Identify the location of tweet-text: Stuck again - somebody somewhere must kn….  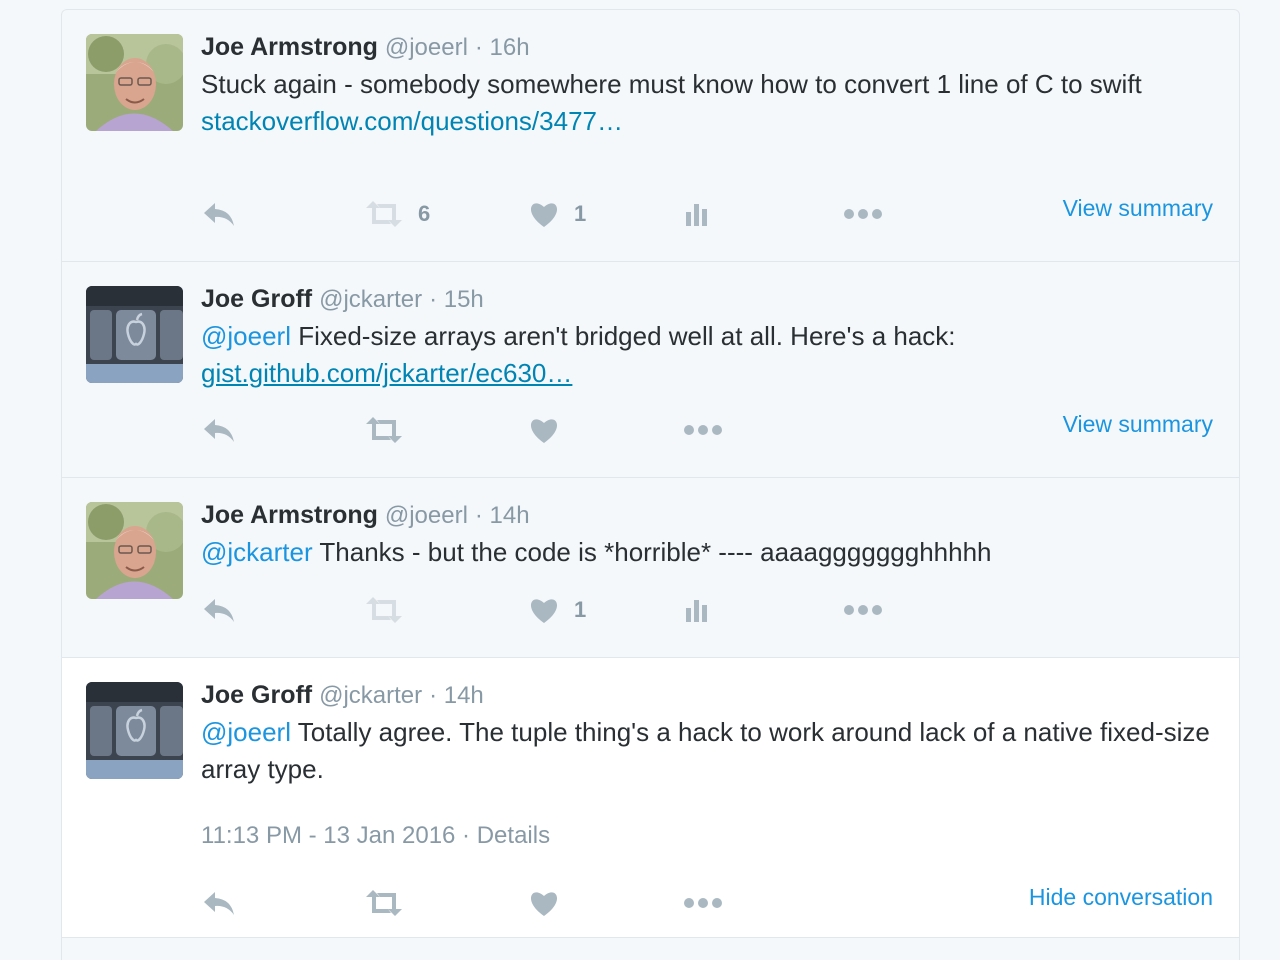
(706, 103).